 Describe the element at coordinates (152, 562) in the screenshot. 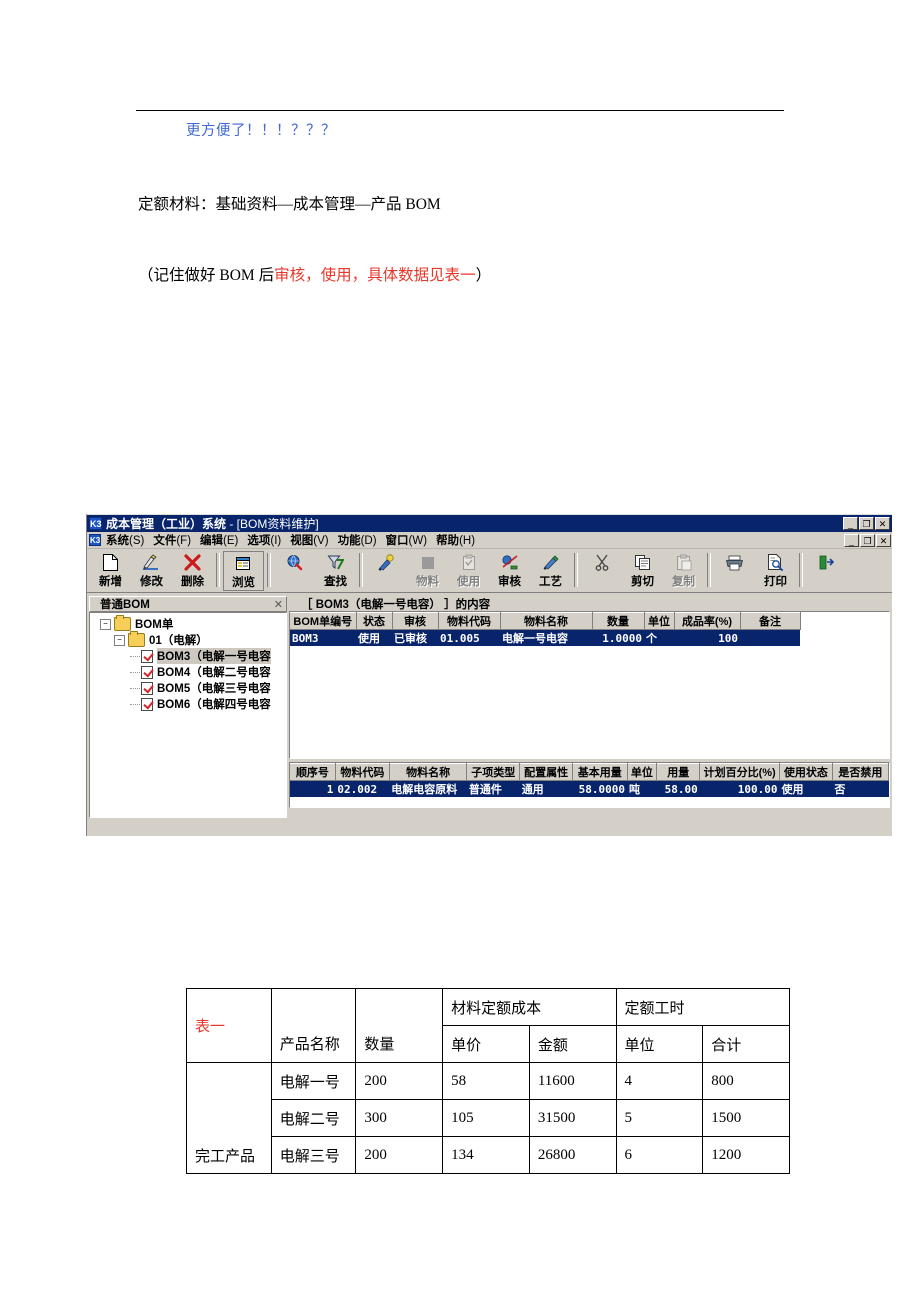

I see `edit-pencil-icon` at that location.